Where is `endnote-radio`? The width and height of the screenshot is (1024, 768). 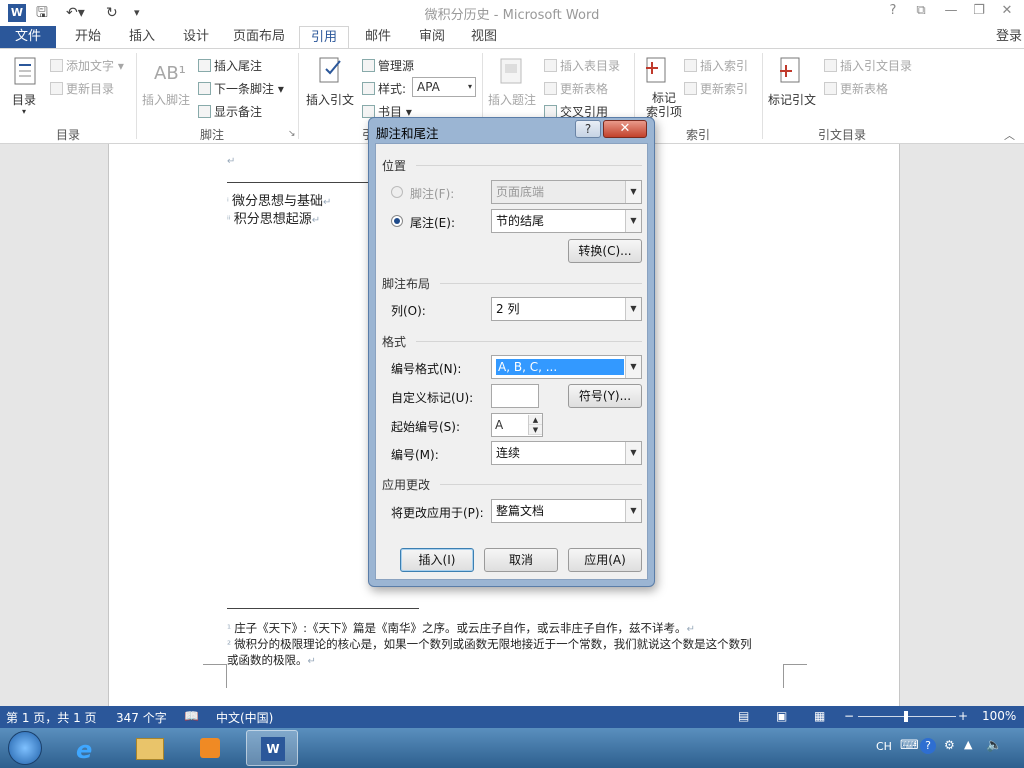
endnote-radio is located at coordinates (397, 221).